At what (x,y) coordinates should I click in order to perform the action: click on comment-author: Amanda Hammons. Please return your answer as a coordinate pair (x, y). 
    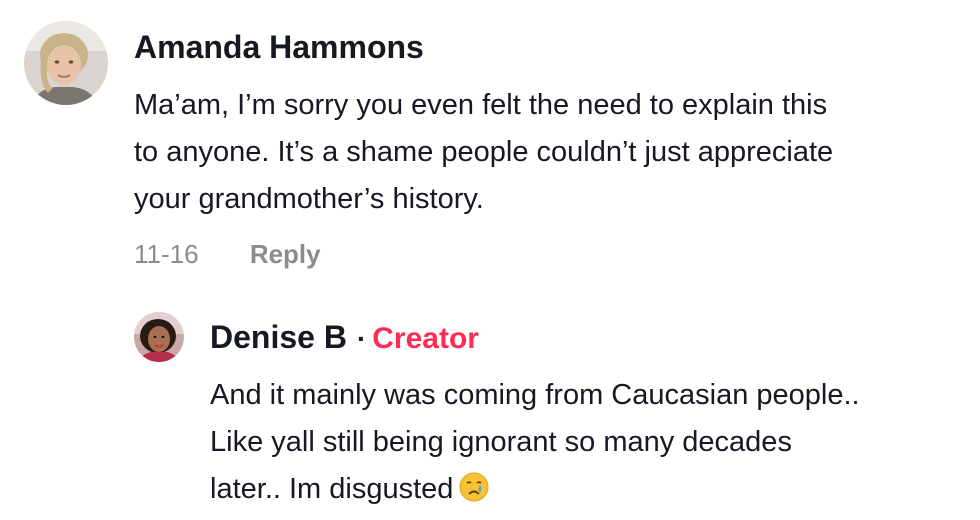
    Looking at the image, I should click on (279, 47).